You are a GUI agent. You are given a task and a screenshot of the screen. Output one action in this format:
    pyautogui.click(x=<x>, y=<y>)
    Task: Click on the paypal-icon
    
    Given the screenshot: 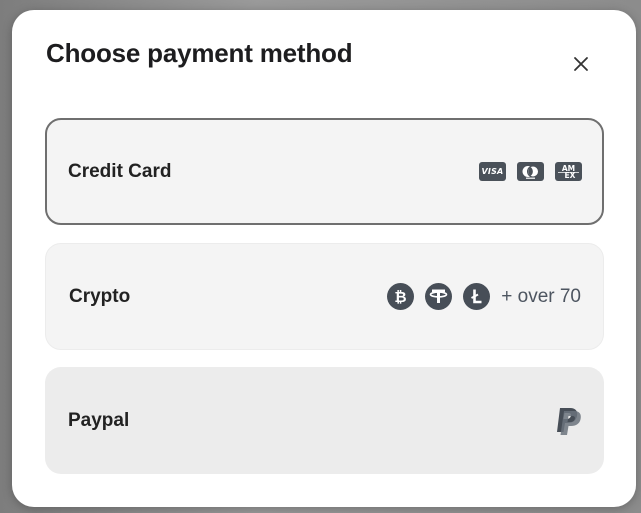 What is the action you would take?
    pyautogui.click(x=569, y=421)
    